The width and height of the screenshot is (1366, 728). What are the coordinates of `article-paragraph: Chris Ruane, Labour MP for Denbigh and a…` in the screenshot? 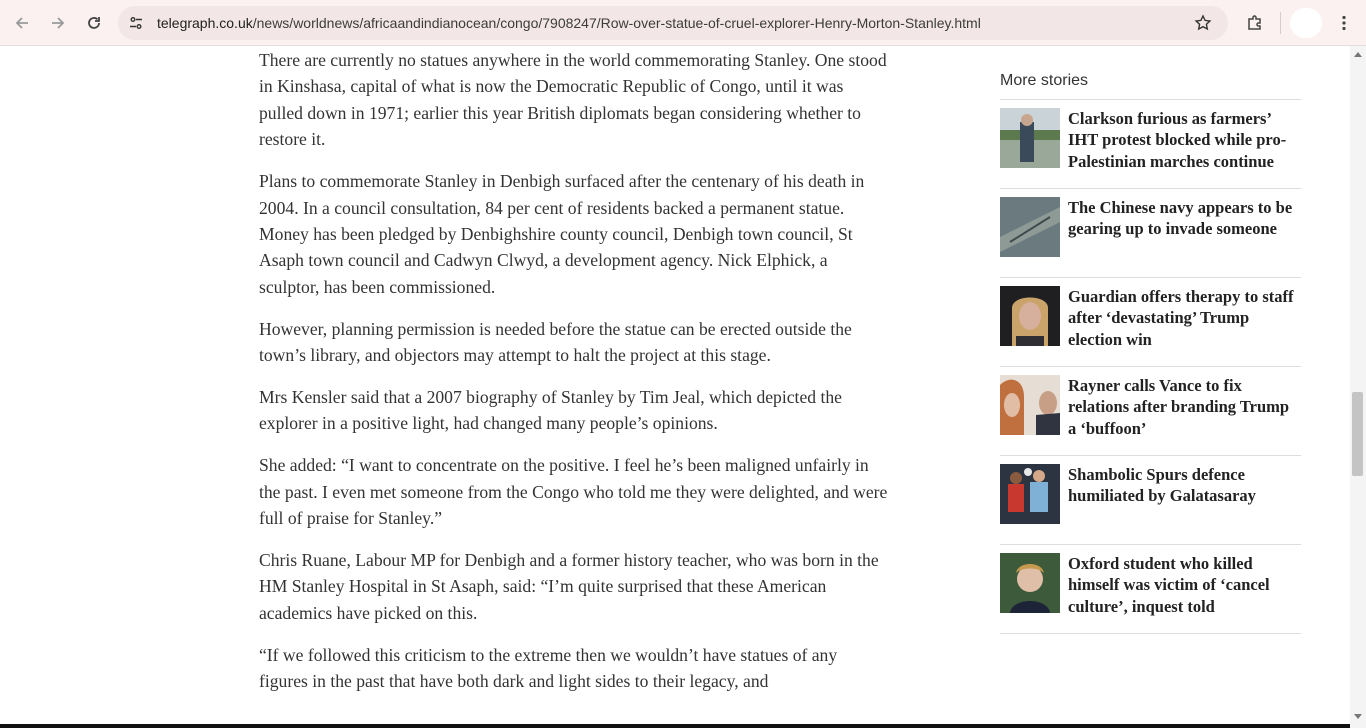 It's located at (569, 586).